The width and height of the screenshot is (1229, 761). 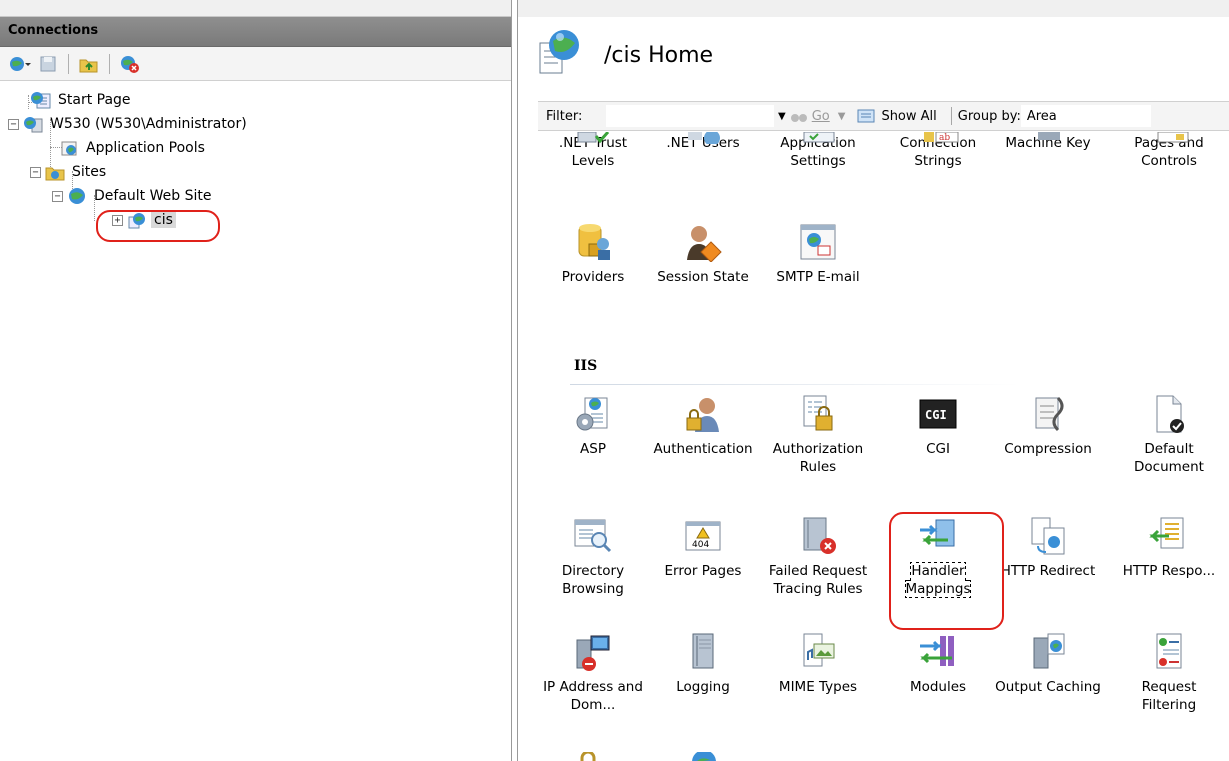 What do you see at coordinates (703, 536) in the screenshot?
I see `error-pages-icon: 404` at bounding box center [703, 536].